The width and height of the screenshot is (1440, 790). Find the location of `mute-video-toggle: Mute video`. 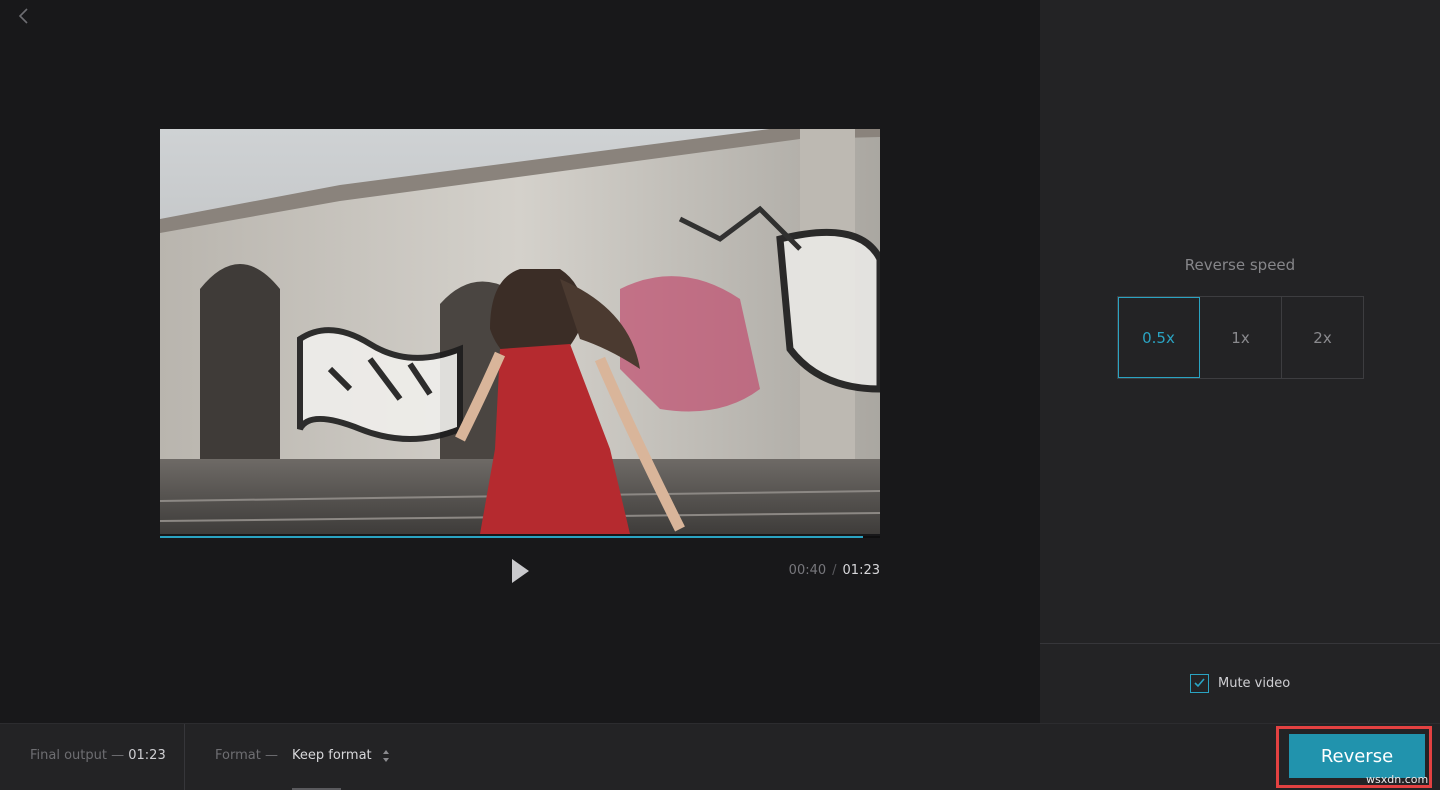

mute-video-toggle: Mute video is located at coordinates (1240, 683).